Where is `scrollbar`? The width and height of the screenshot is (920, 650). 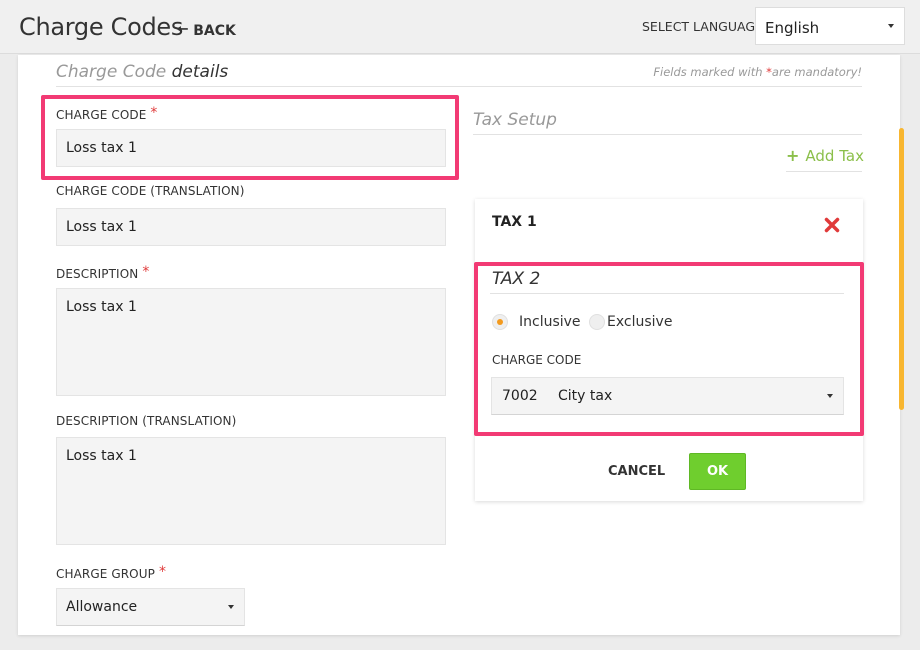
scrollbar is located at coordinates (901, 269).